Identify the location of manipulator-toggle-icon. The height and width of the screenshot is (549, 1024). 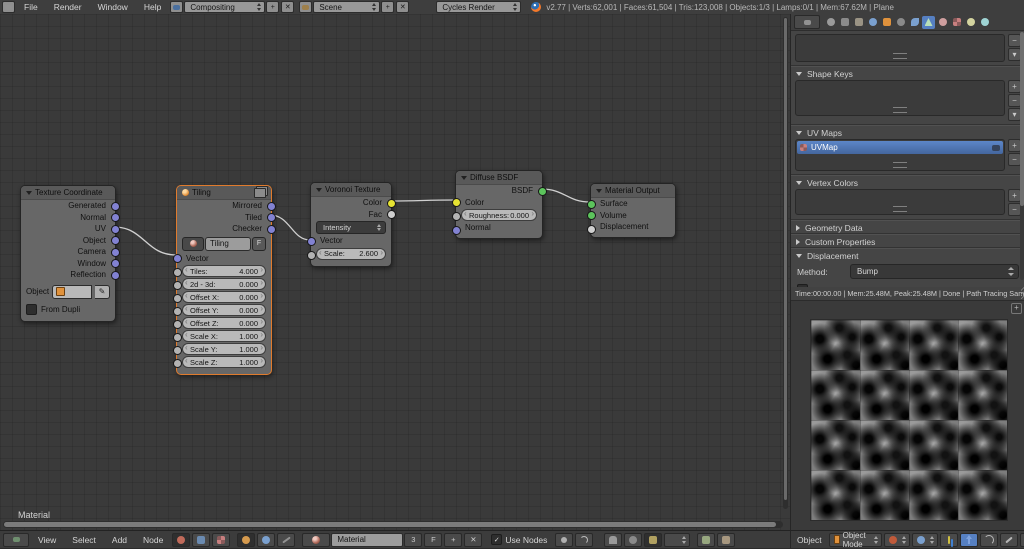
(948, 539).